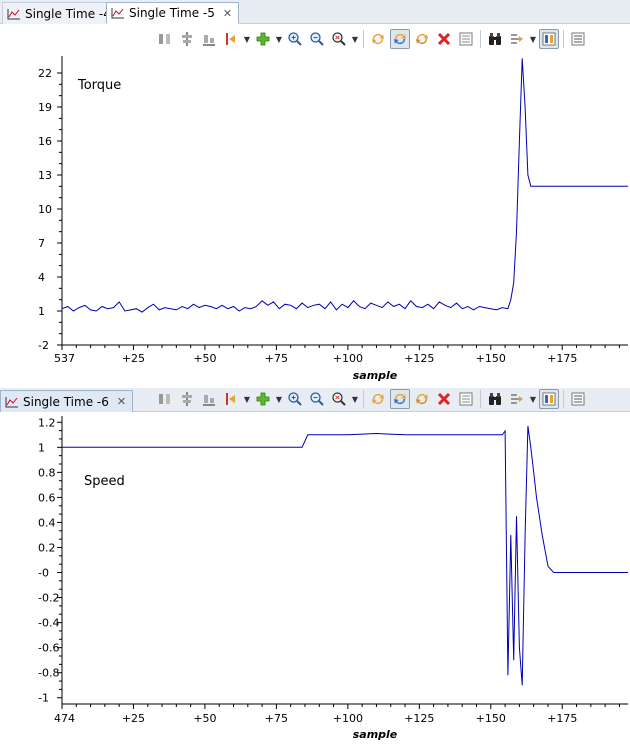 This screenshot has width=630, height=746. I want to click on tab-single-time-5: Single Time -5 ✕, so click(173, 13).